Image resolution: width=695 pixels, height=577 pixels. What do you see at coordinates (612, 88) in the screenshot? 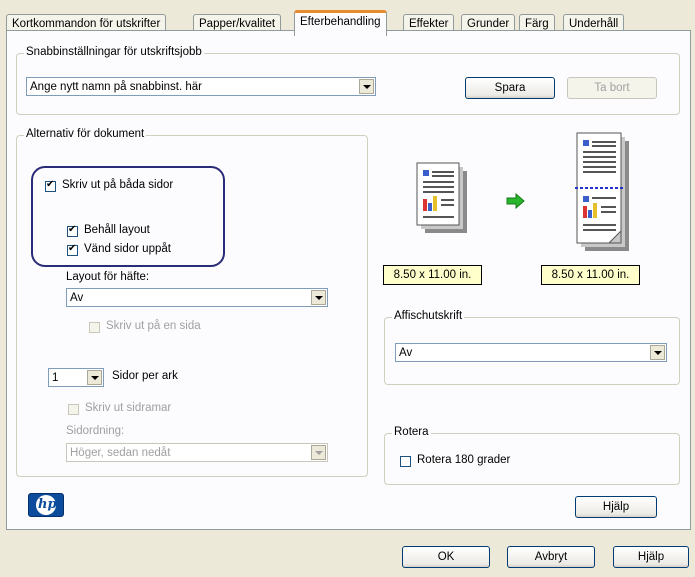
I see `delete-button: Ta bort` at bounding box center [612, 88].